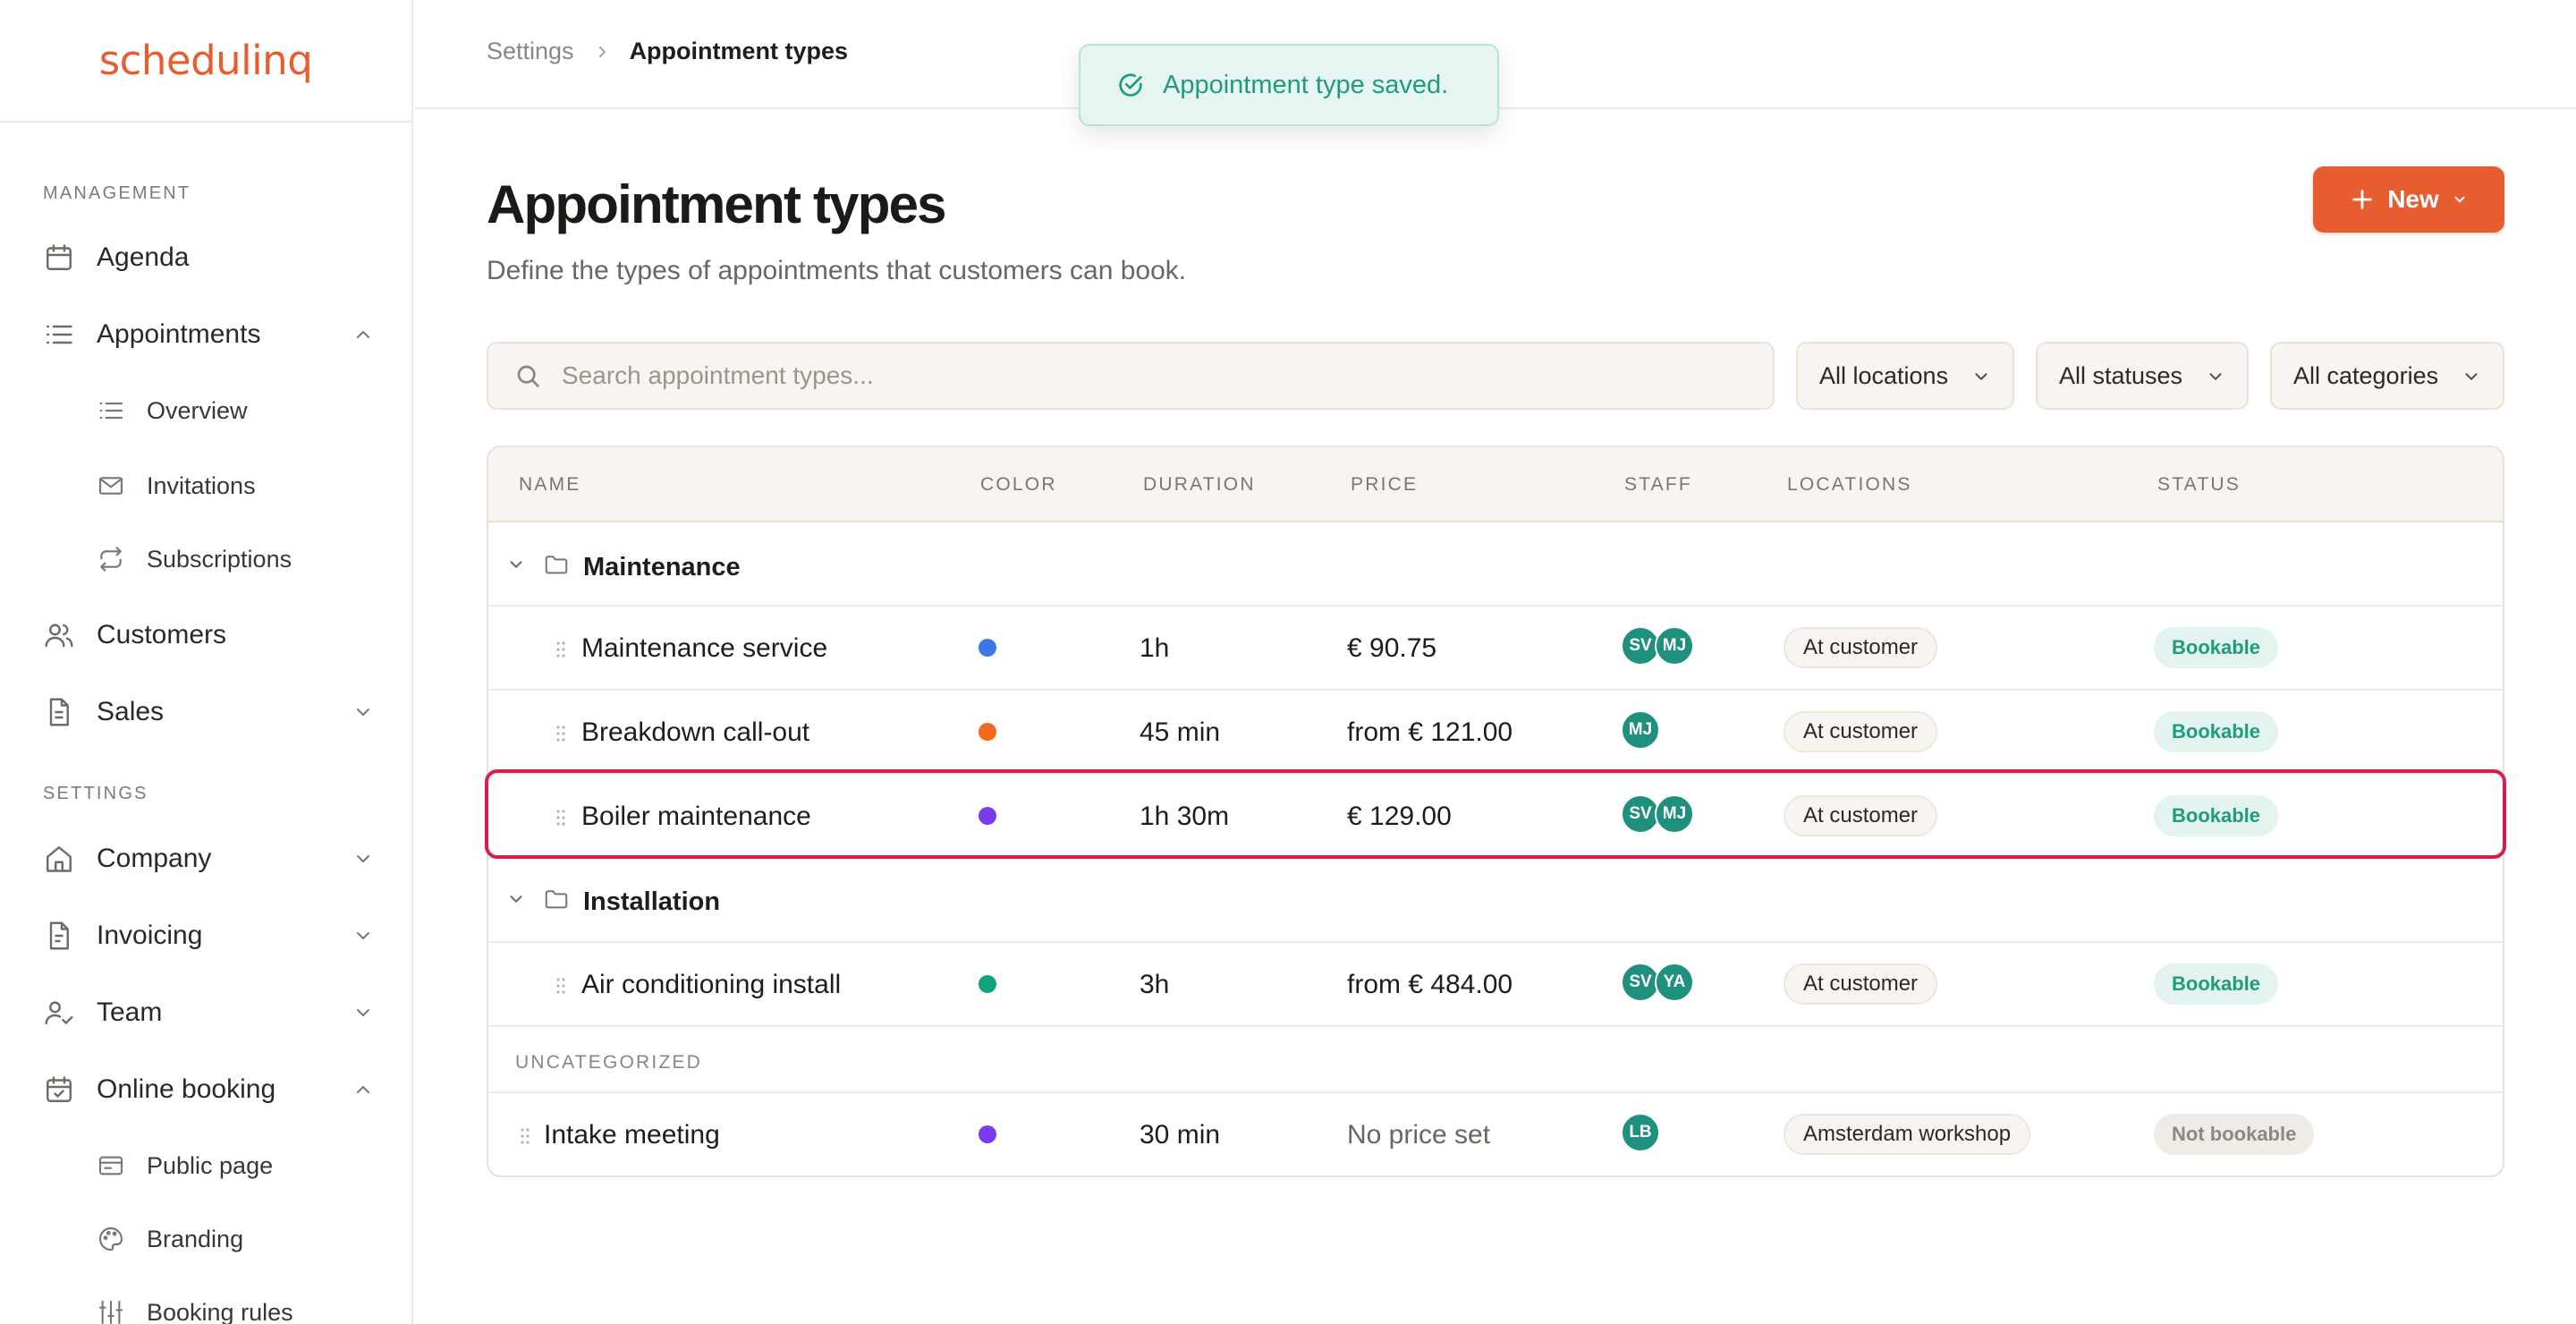  What do you see at coordinates (208, 936) in the screenshot?
I see `sidebar-item-invoicing: Invoicing` at bounding box center [208, 936].